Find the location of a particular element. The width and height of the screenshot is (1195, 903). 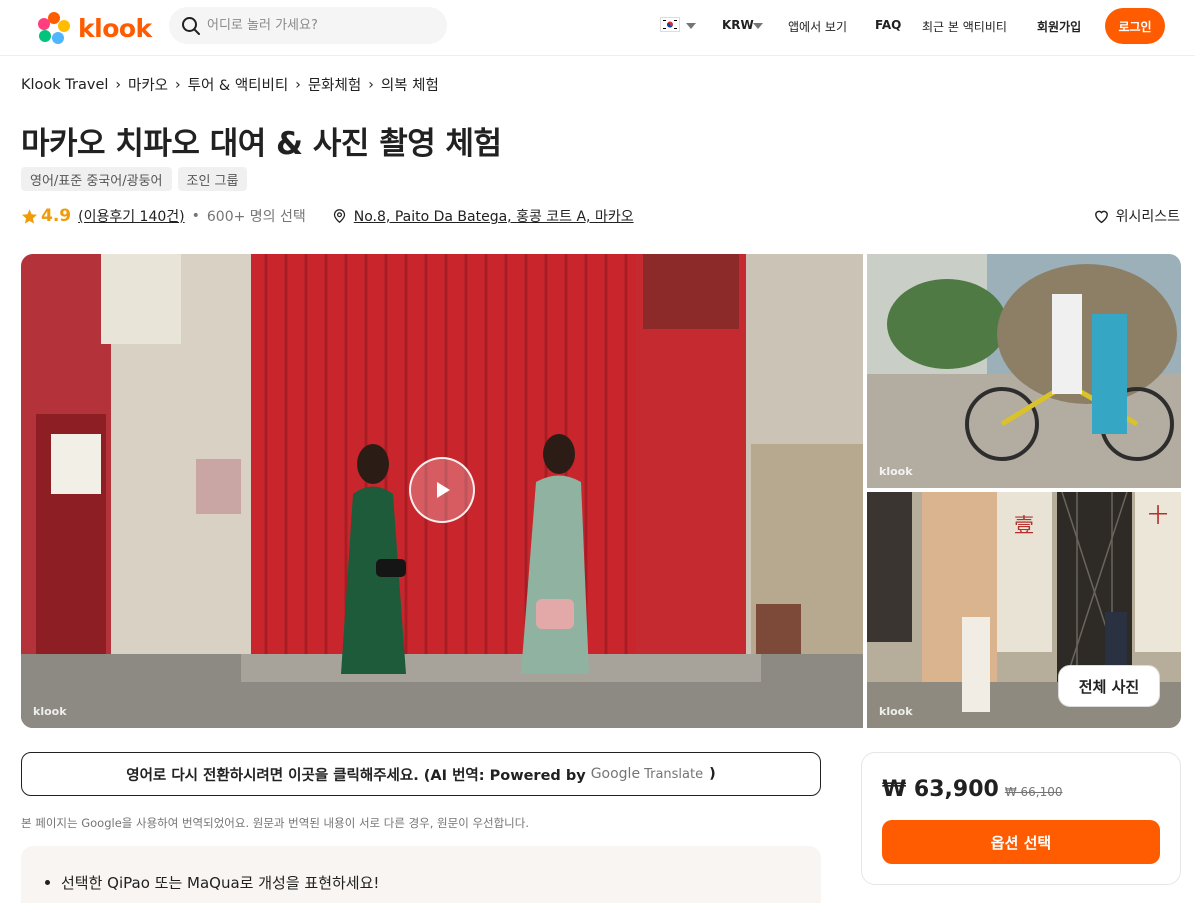

side-photo-1: klook is located at coordinates (1024, 371).